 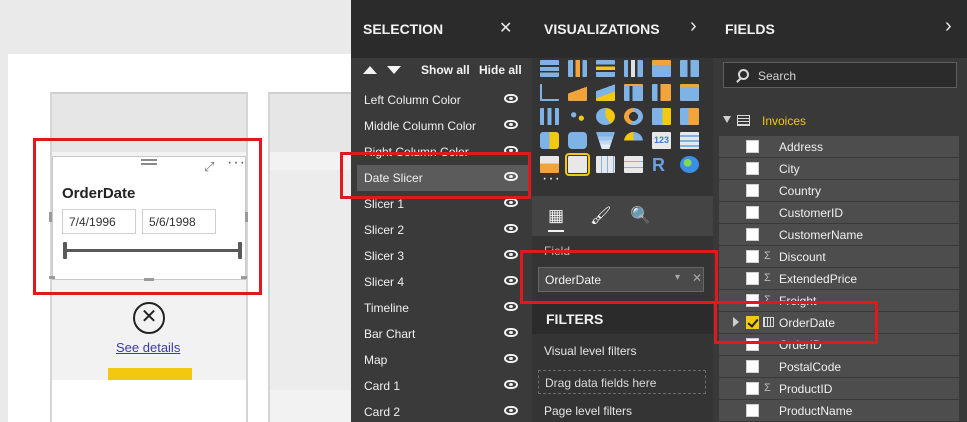 What do you see at coordinates (839, 388) in the screenshot?
I see `field-item: Σ ProductID` at bounding box center [839, 388].